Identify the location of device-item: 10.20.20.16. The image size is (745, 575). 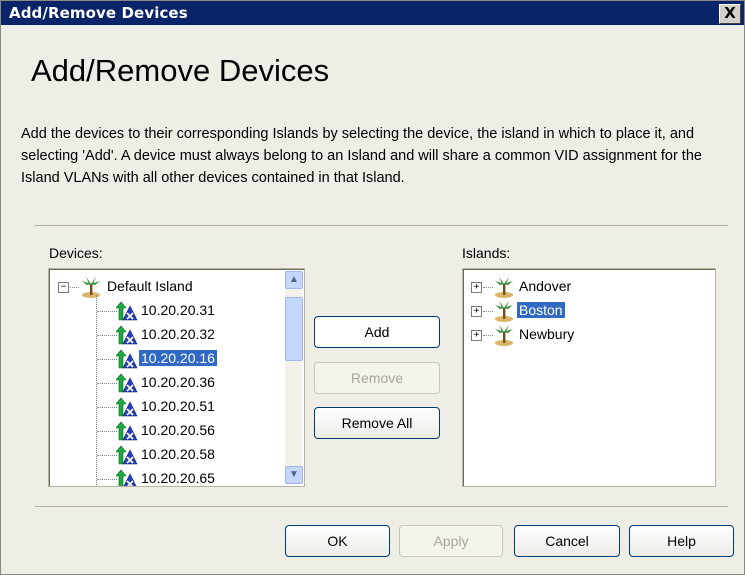
(178, 358).